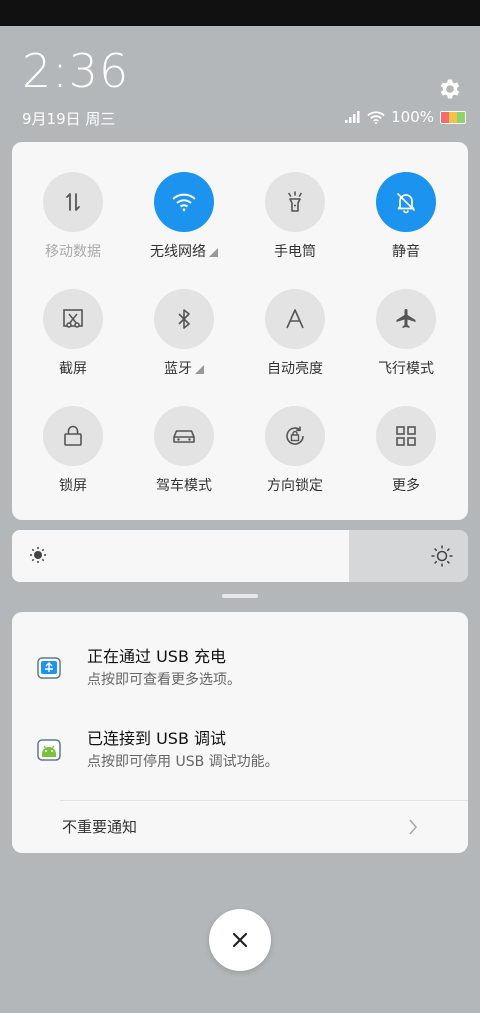 Image resolution: width=480 pixels, height=1013 pixels. I want to click on tile-label: 飞行模式, so click(406, 369).